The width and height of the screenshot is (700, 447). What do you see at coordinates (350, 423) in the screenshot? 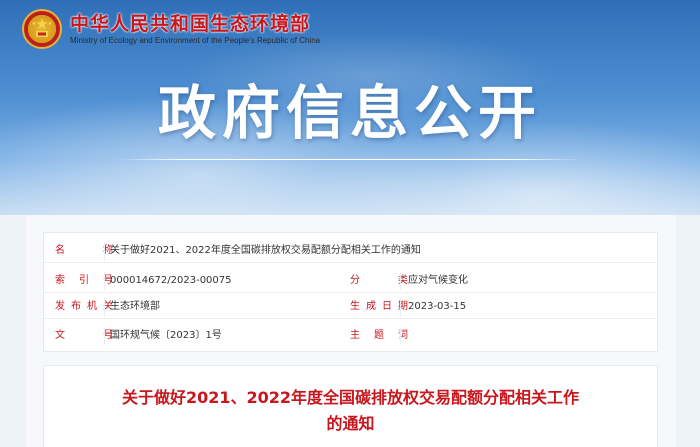
I see `document-title-line2: 的通知` at bounding box center [350, 423].